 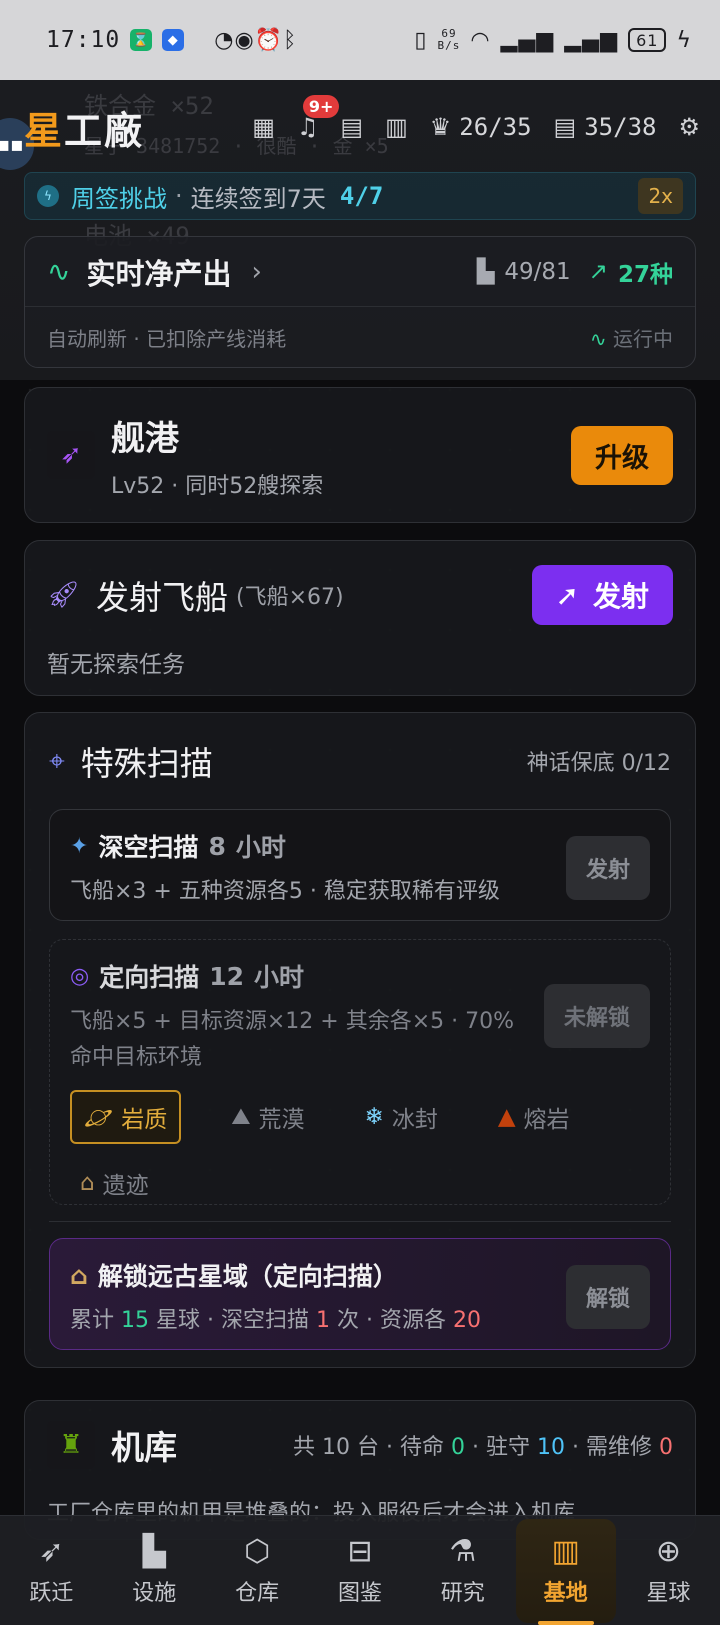 What do you see at coordinates (292, 1039) in the screenshot?
I see `directed-scan-desc: 飞船×5 + 目标资源×12 + 其余各×5 · 70%命中目标环境` at bounding box center [292, 1039].